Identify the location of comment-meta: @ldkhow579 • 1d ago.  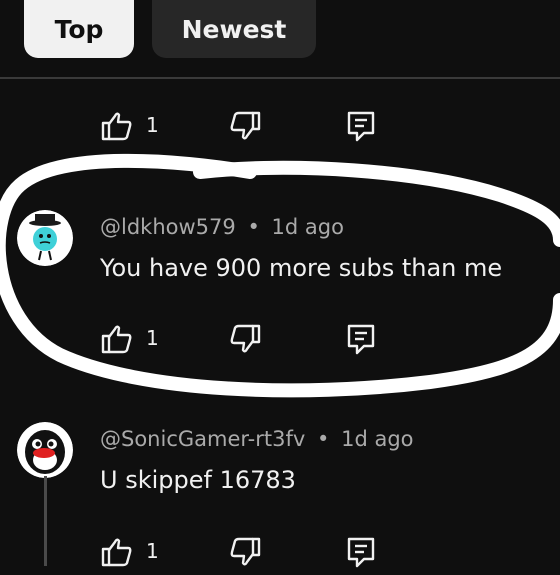
(222, 227).